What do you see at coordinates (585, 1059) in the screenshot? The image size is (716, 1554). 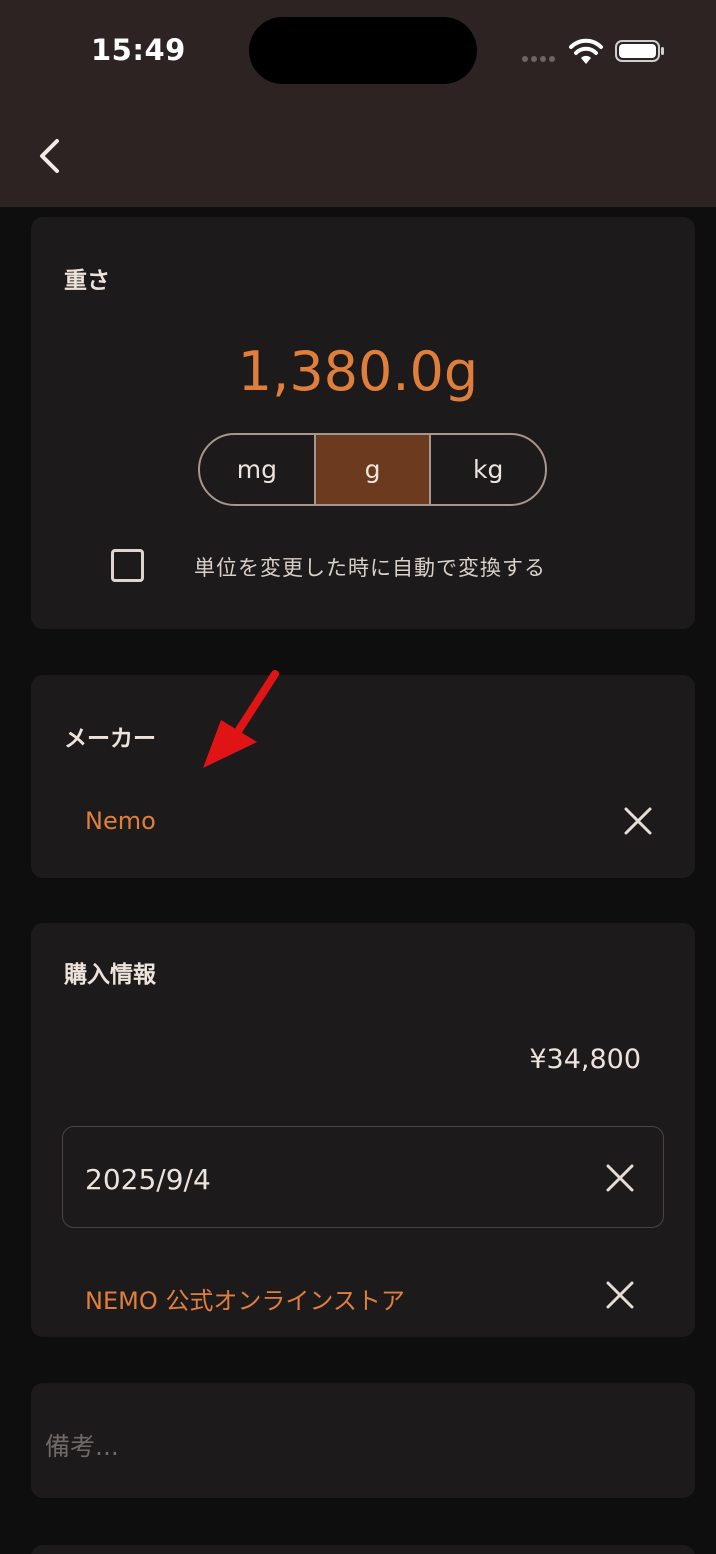 I see `price-value: ¥34,800` at bounding box center [585, 1059].